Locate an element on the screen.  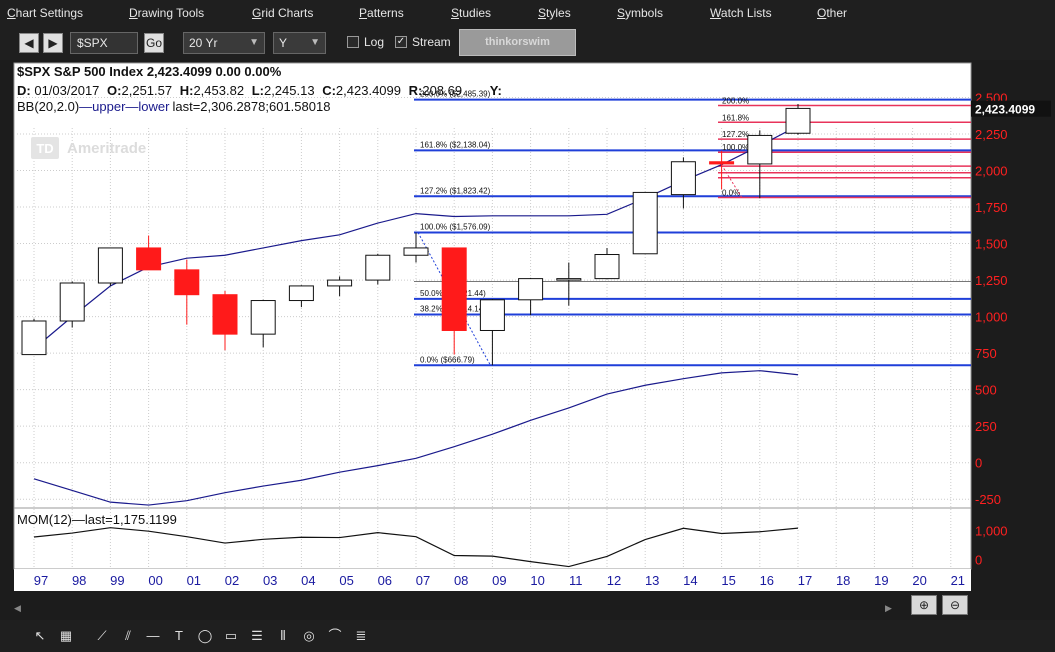
triangle-left-icon: ◀ is located at coordinates (29, 43).